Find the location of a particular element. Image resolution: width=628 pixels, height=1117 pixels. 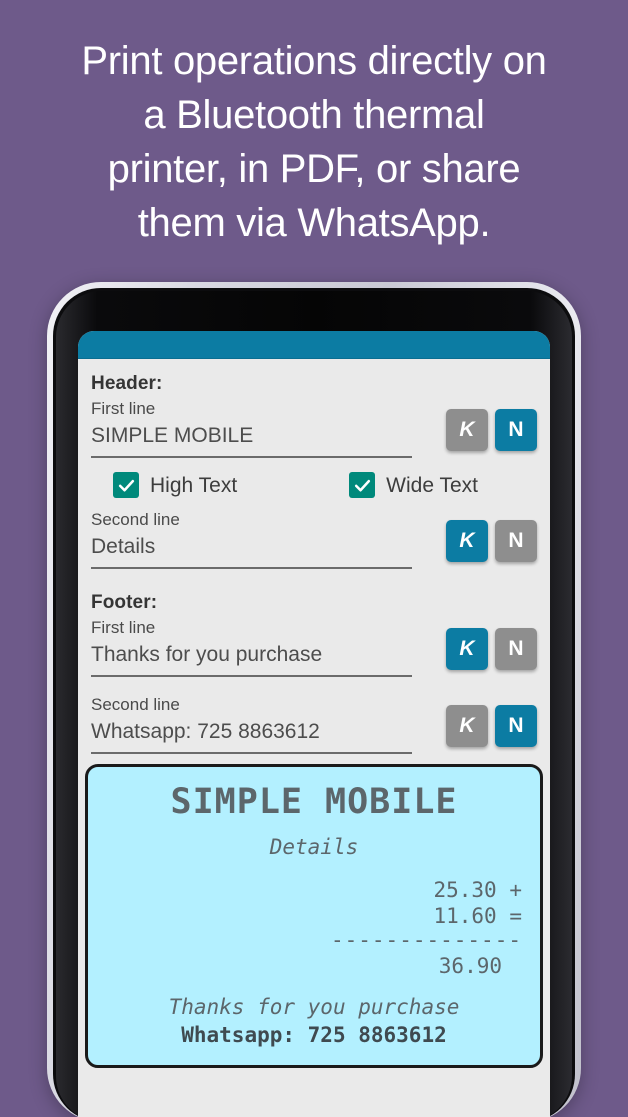

wide-text-label: Wide Text is located at coordinates (432, 485).